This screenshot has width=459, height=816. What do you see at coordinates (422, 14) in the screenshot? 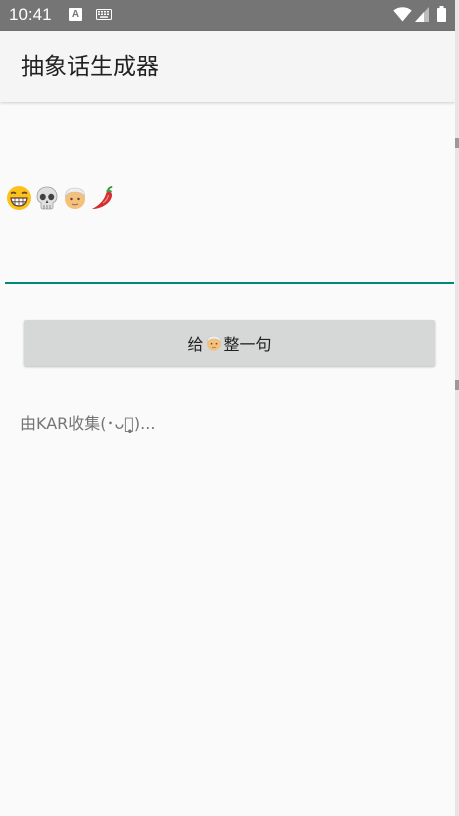
I see `signal-icon` at bounding box center [422, 14].